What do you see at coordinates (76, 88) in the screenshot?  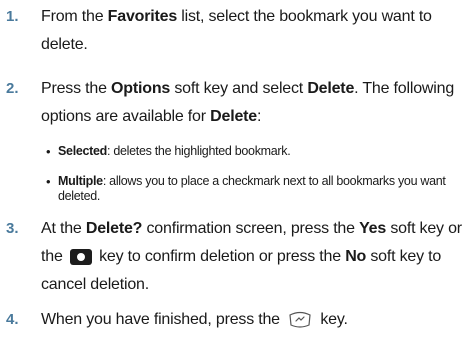 I see `text-run: Press the` at bounding box center [76, 88].